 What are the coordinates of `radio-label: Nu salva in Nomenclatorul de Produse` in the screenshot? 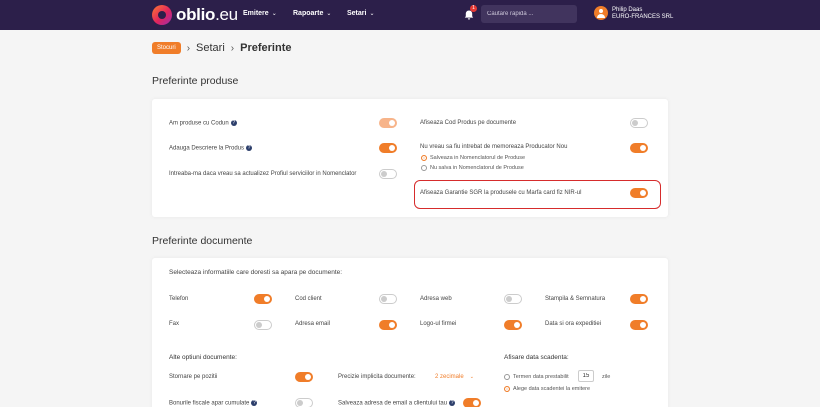 It's located at (477, 168).